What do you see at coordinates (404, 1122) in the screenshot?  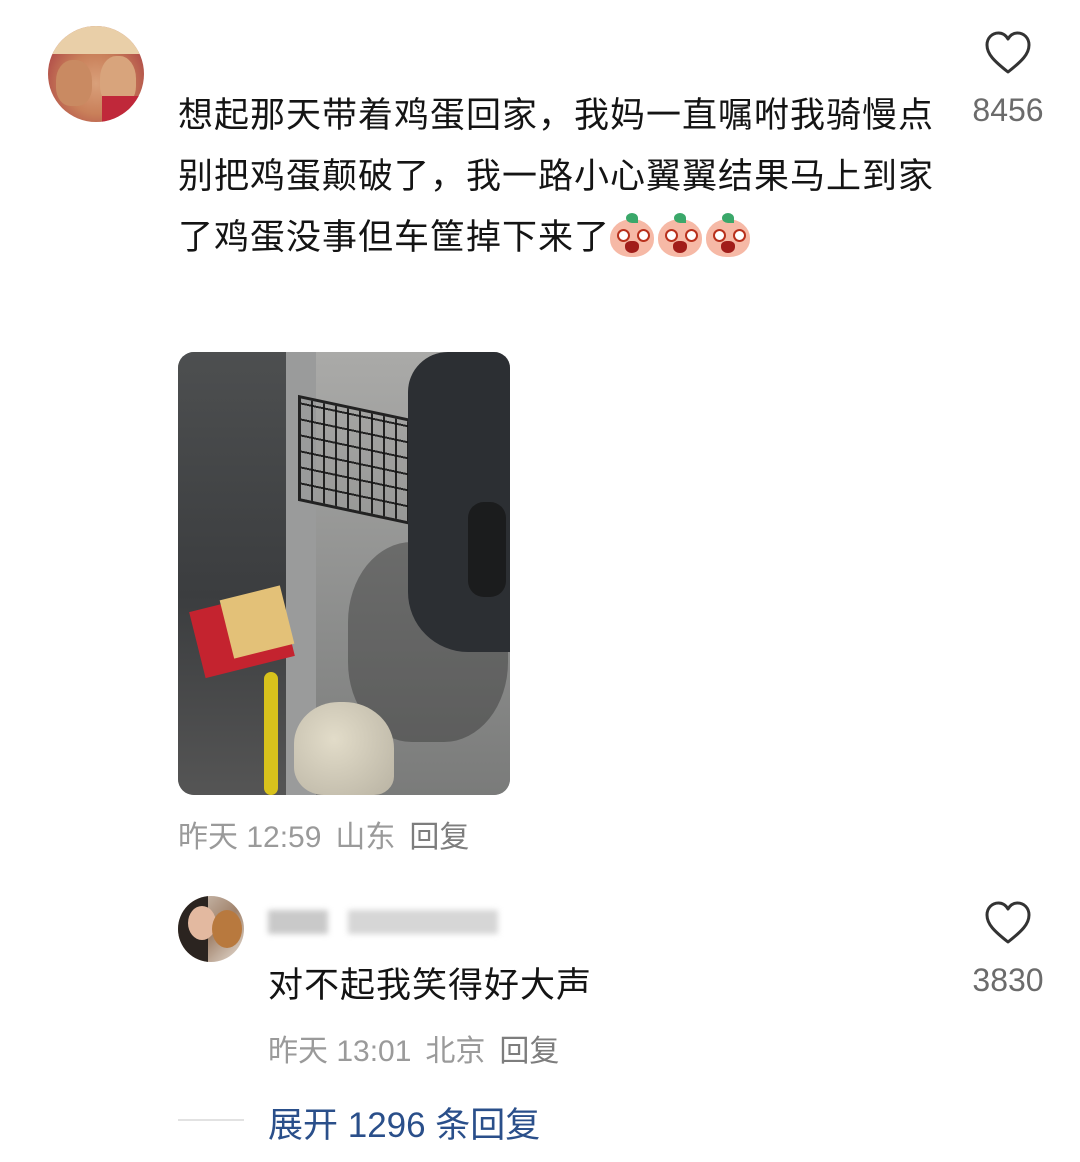 I see `expand-replies-link: 展开 1296 条回复` at bounding box center [404, 1122].